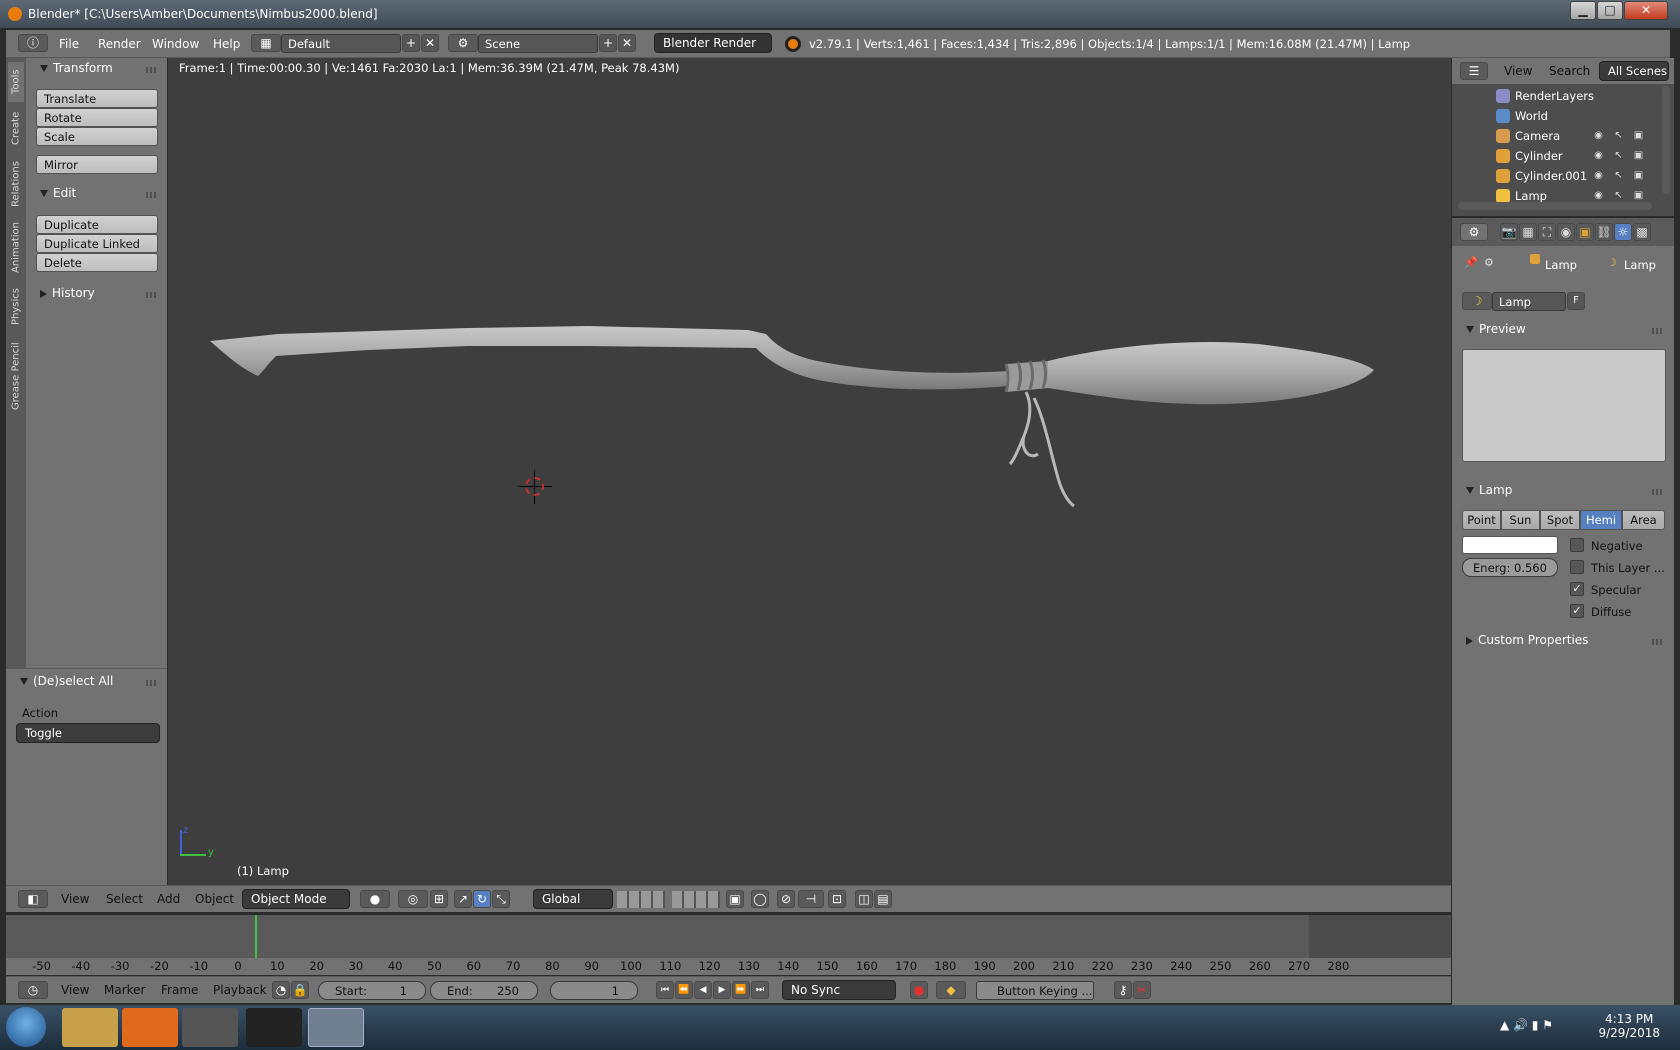 The image size is (1680, 1050). Describe the element at coordinates (16, 307) in the screenshot. I see `tab-physics: Physics` at that location.